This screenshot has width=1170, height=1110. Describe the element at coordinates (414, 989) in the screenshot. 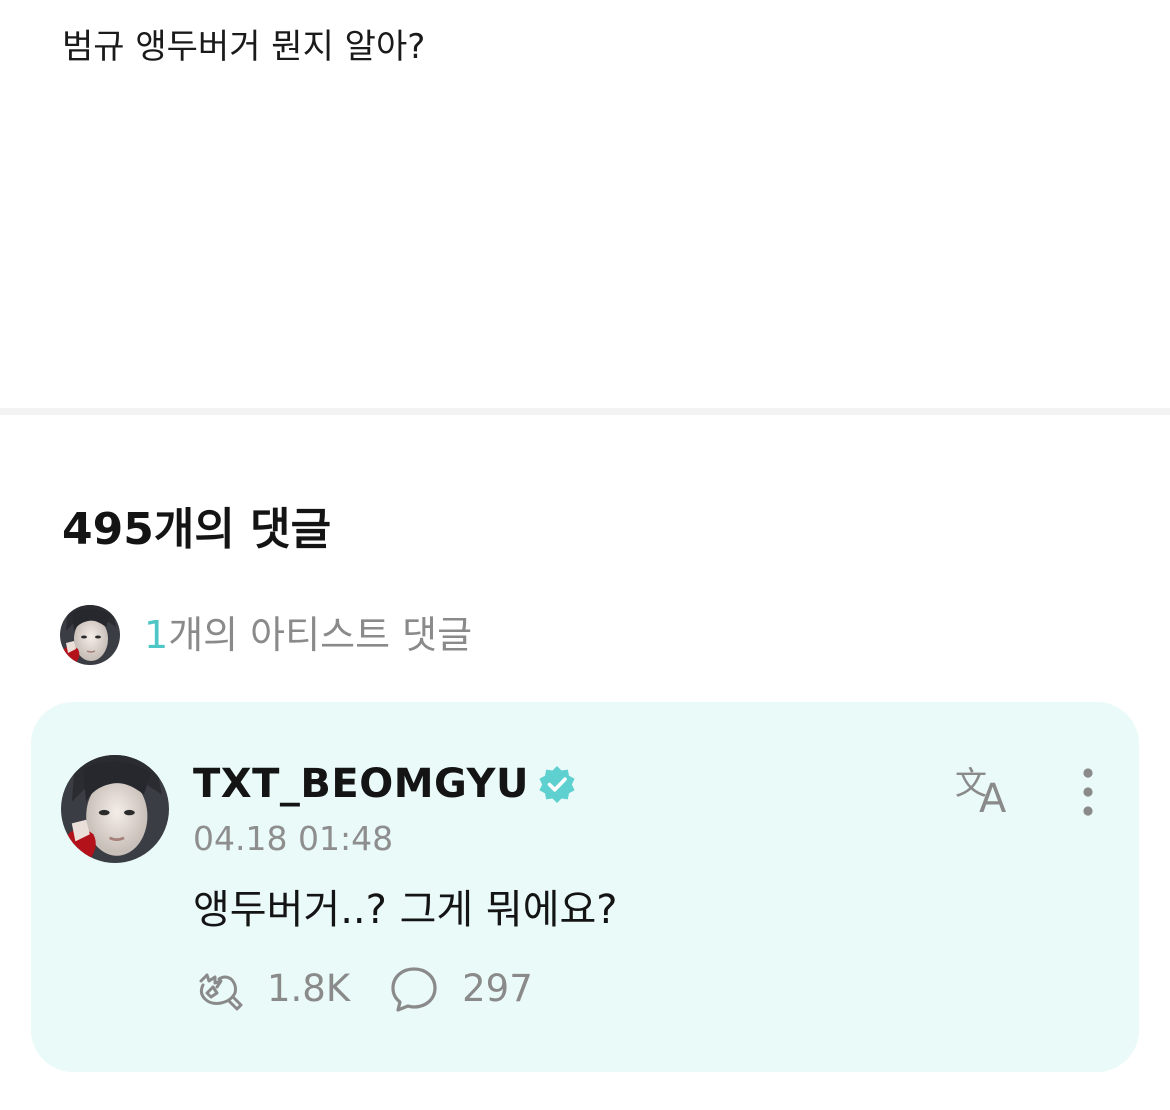

I see `speech-bubble-icon` at that location.